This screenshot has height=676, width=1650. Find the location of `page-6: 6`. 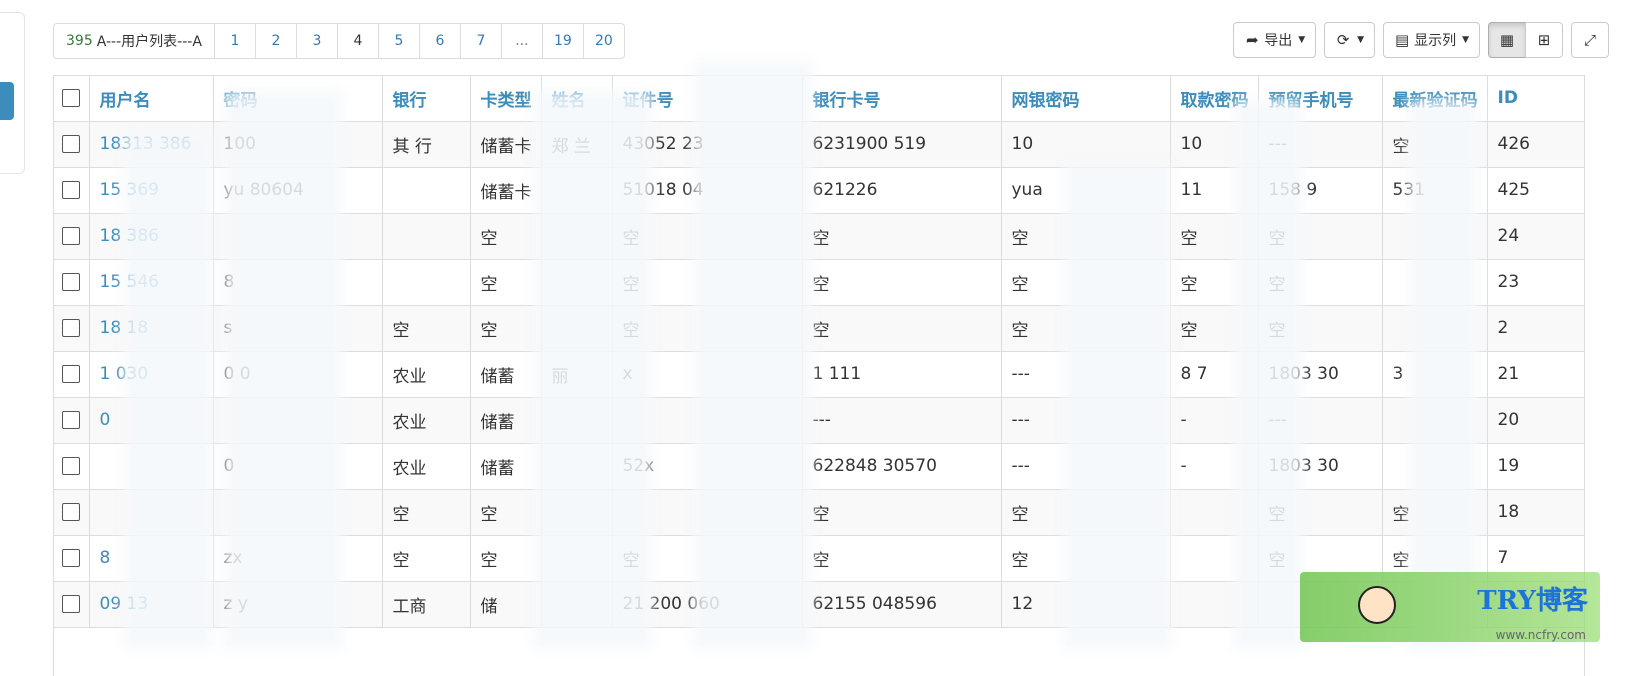

page-6: 6 is located at coordinates (440, 41).